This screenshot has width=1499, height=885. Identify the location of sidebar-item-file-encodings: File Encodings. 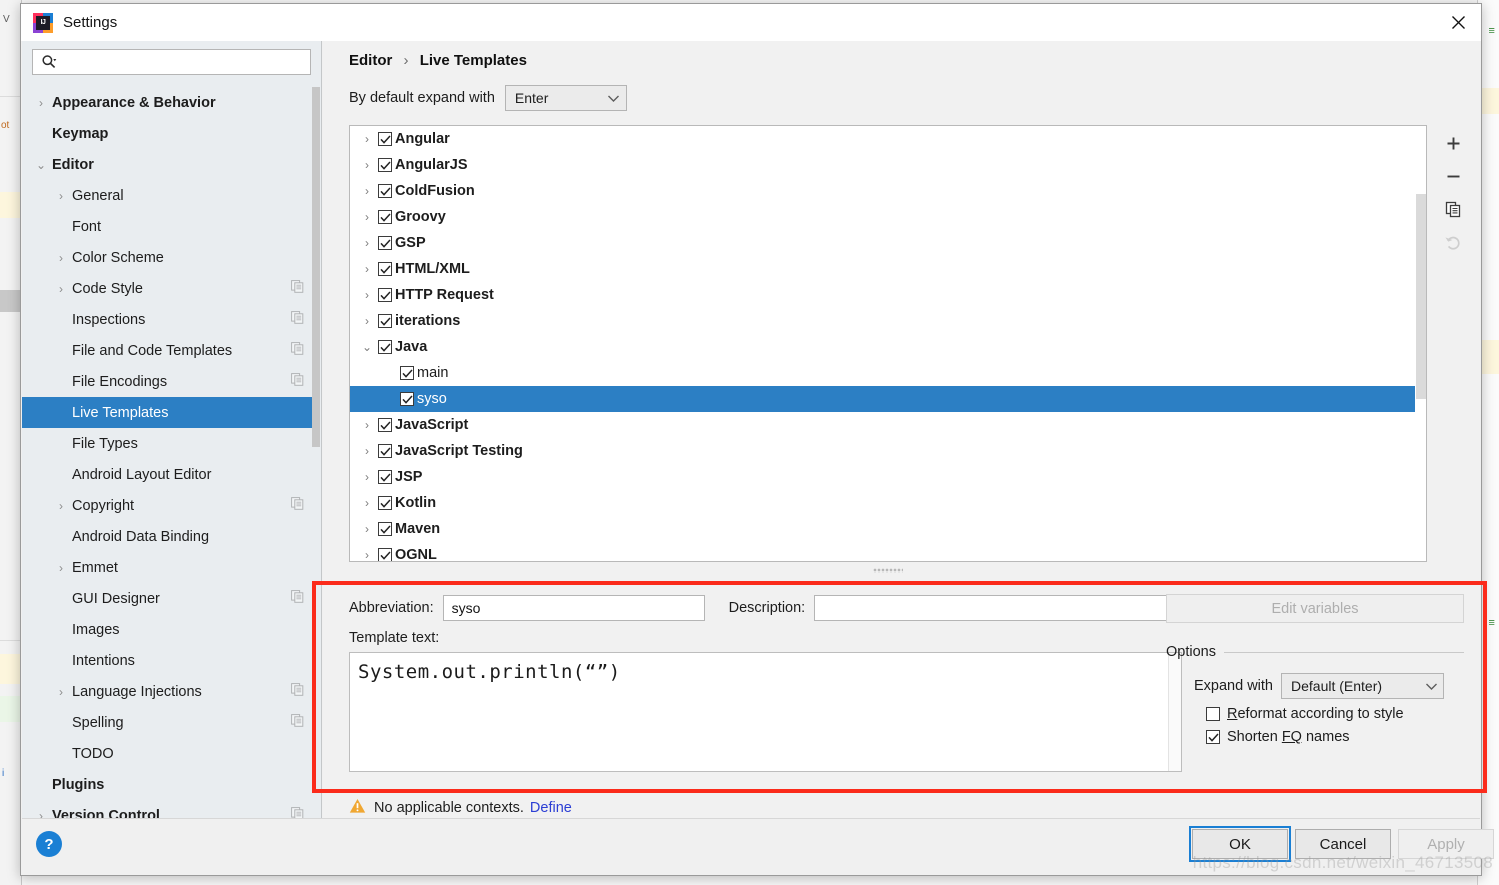
(167, 381).